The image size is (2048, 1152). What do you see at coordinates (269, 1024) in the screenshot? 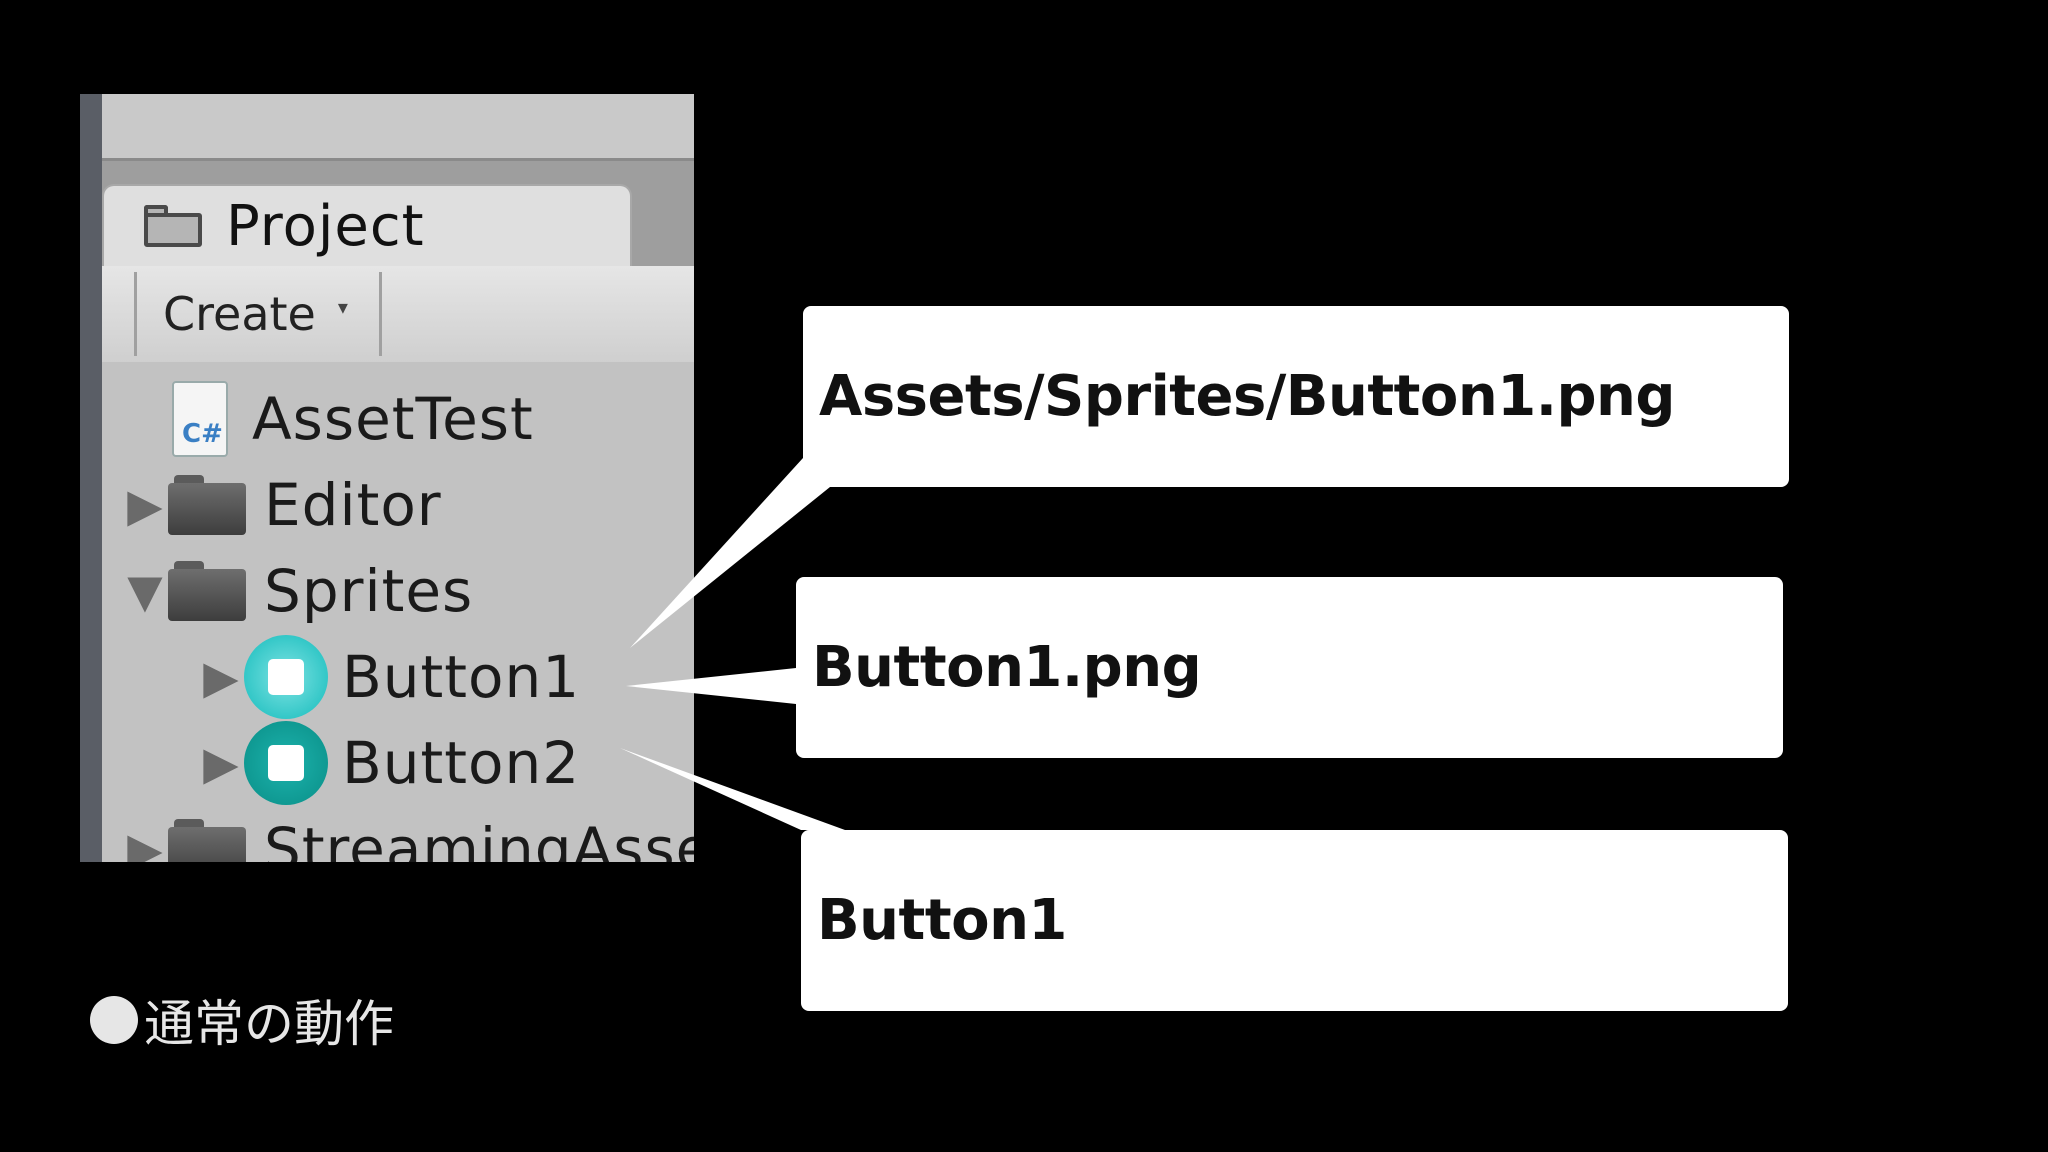
I see `caption-text: 通常の動作` at bounding box center [269, 1024].